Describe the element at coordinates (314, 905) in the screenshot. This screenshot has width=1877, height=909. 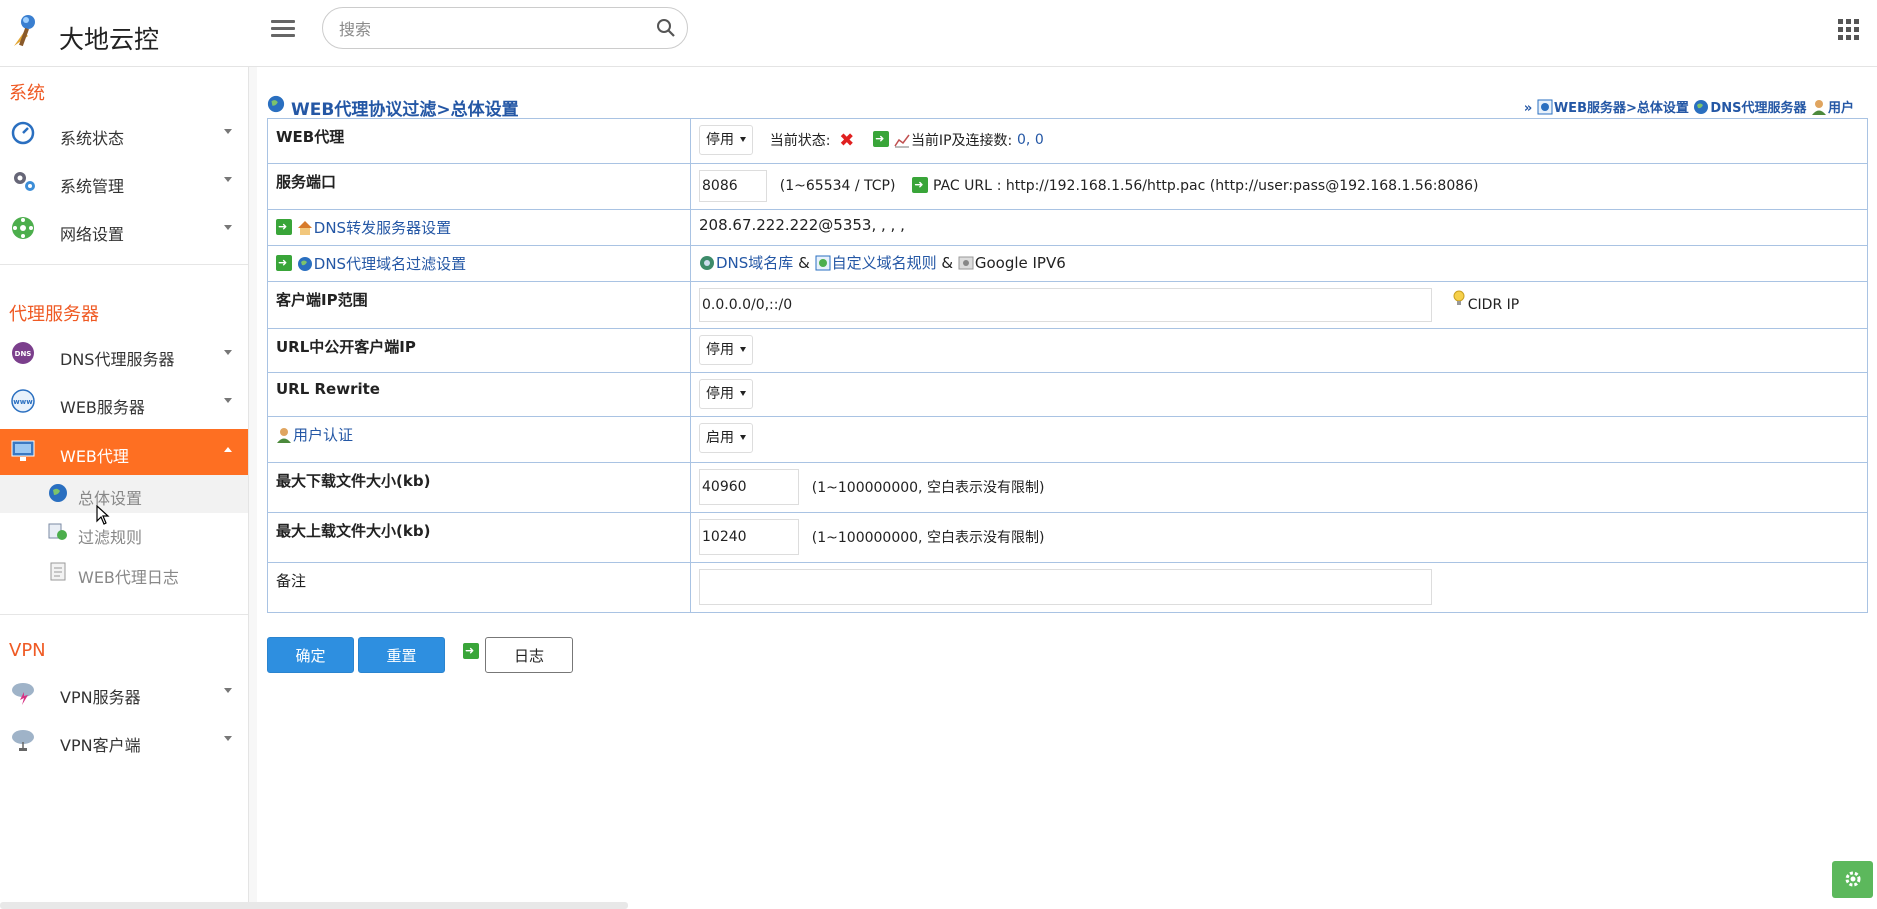
I see `horizontal-scrollbar` at that location.